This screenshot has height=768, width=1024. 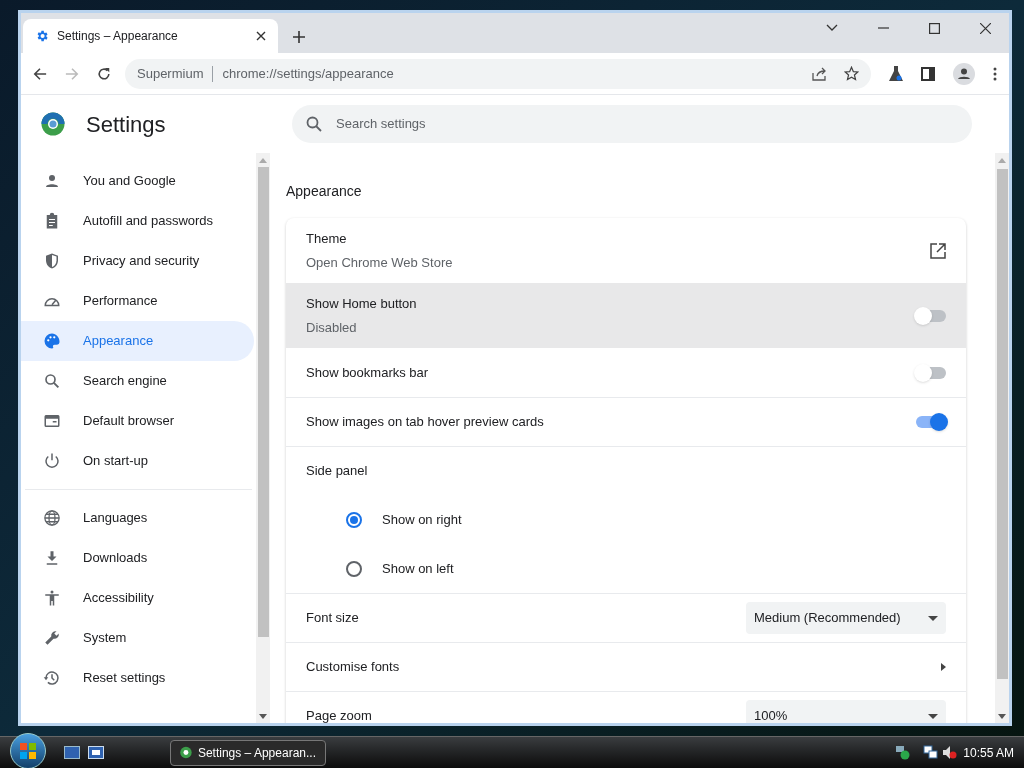 What do you see at coordinates (851, 73) in the screenshot?
I see `star-icon` at bounding box center [851, 73].